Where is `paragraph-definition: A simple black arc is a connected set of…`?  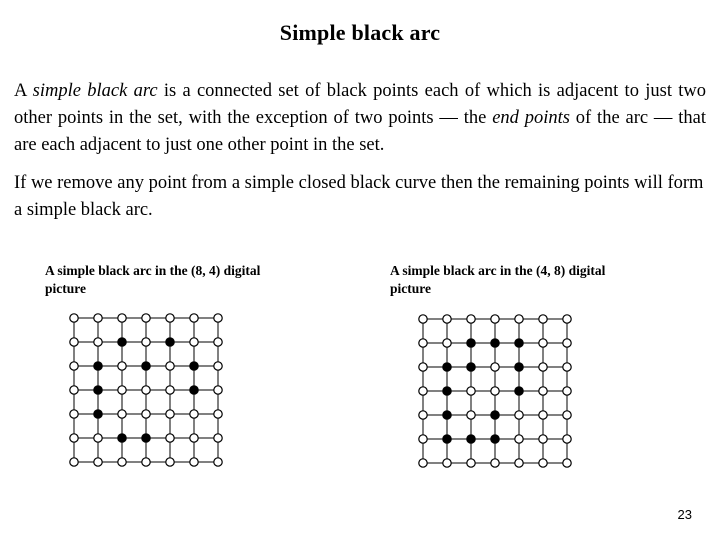
paragraph-definition: A simple black arc is a connected set of… is located at coordinates (360, 118).